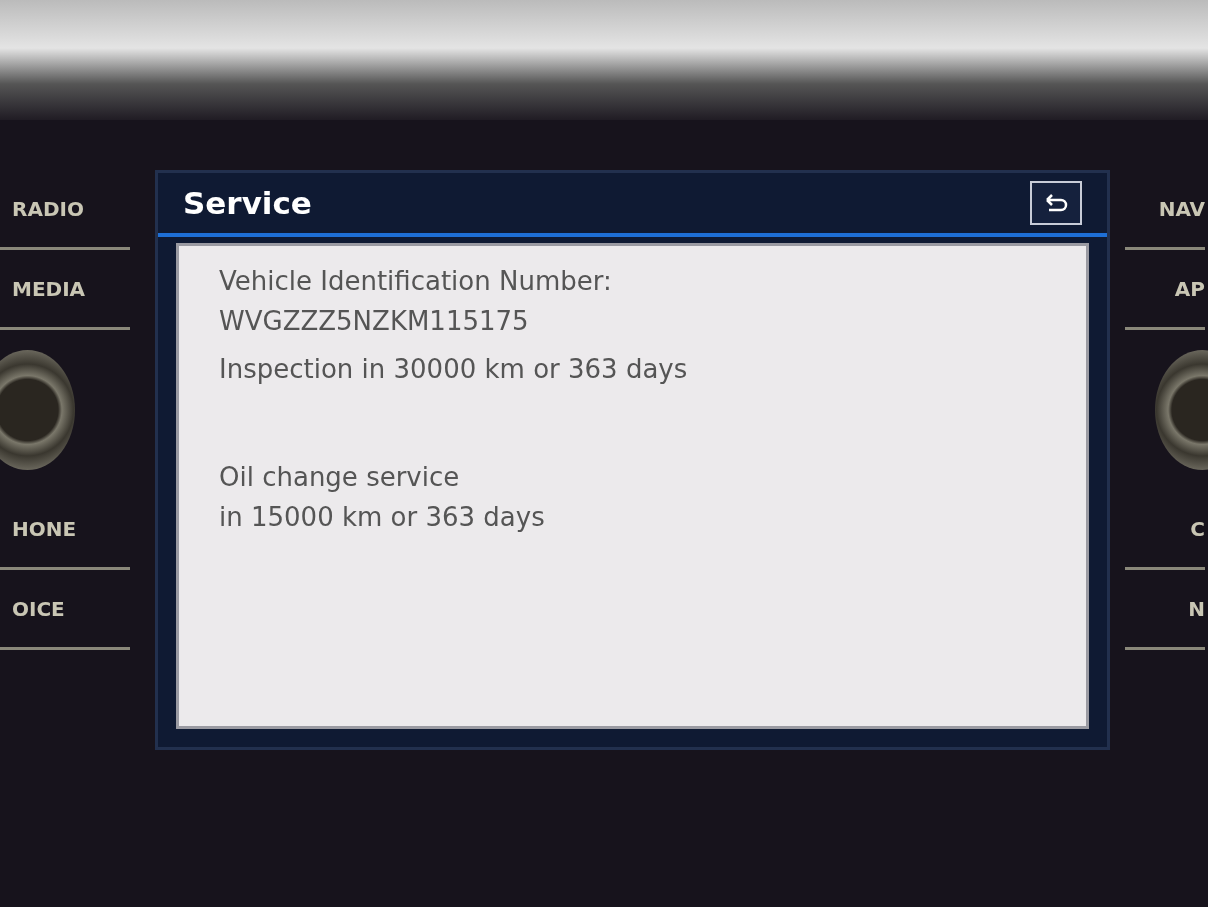 The image size is (1208, 907). What do you see at coordinates (1165, 530) in the screenshot?
I see `side-button-label: C` at bounding box center [1165, 530].